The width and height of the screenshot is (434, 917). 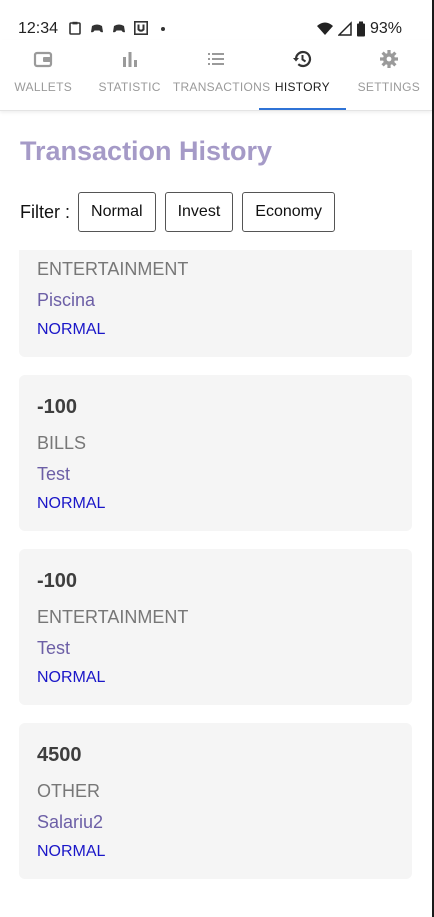 What do you see at coordinates (75, 28) in the screenshot?
I see `clipboard-icon` at bounding box center [75, 28].